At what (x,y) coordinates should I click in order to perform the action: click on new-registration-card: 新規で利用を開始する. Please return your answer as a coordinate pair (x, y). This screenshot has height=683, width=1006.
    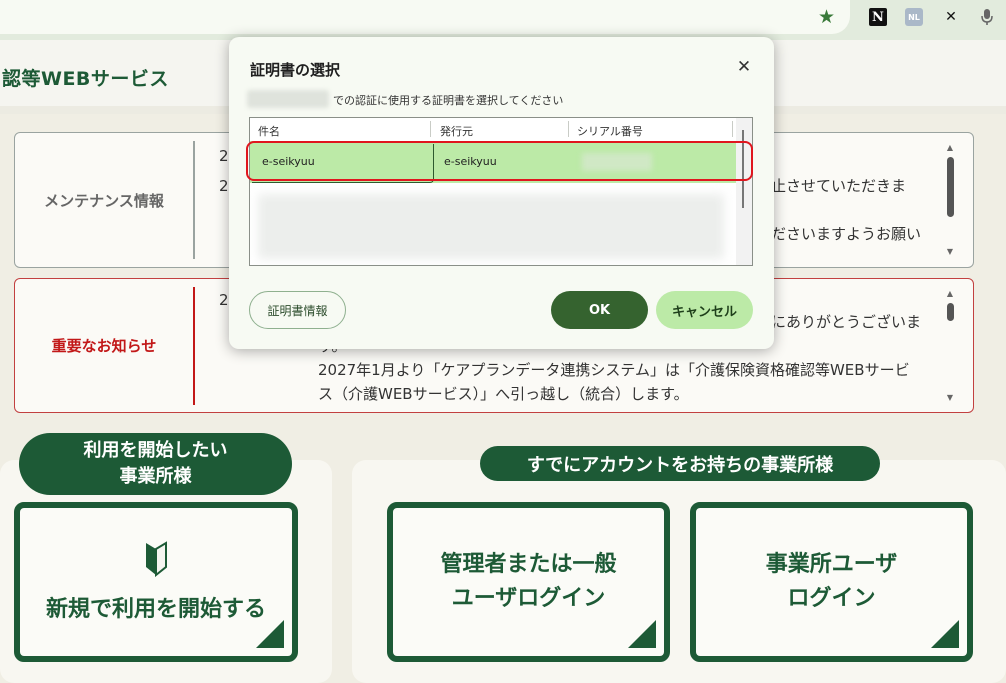
    Looking at the image, I should click on (156, 582).